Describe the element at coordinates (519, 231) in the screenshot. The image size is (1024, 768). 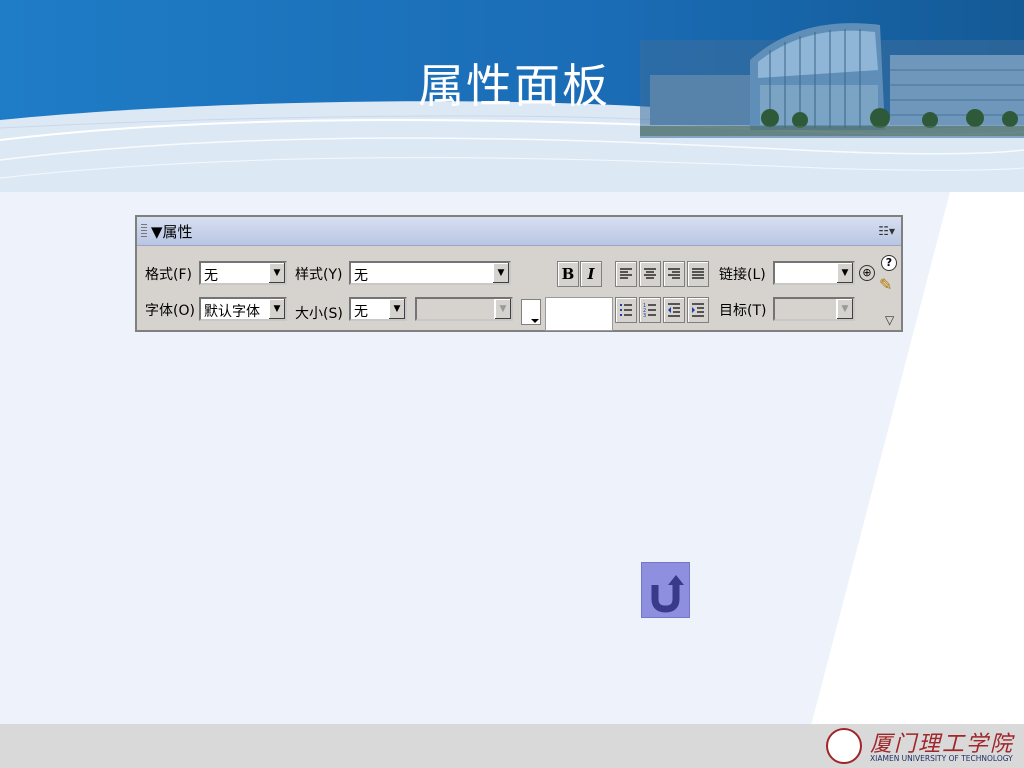
I see `panel-title-bar: ▼属性 ☷▾` at that location.